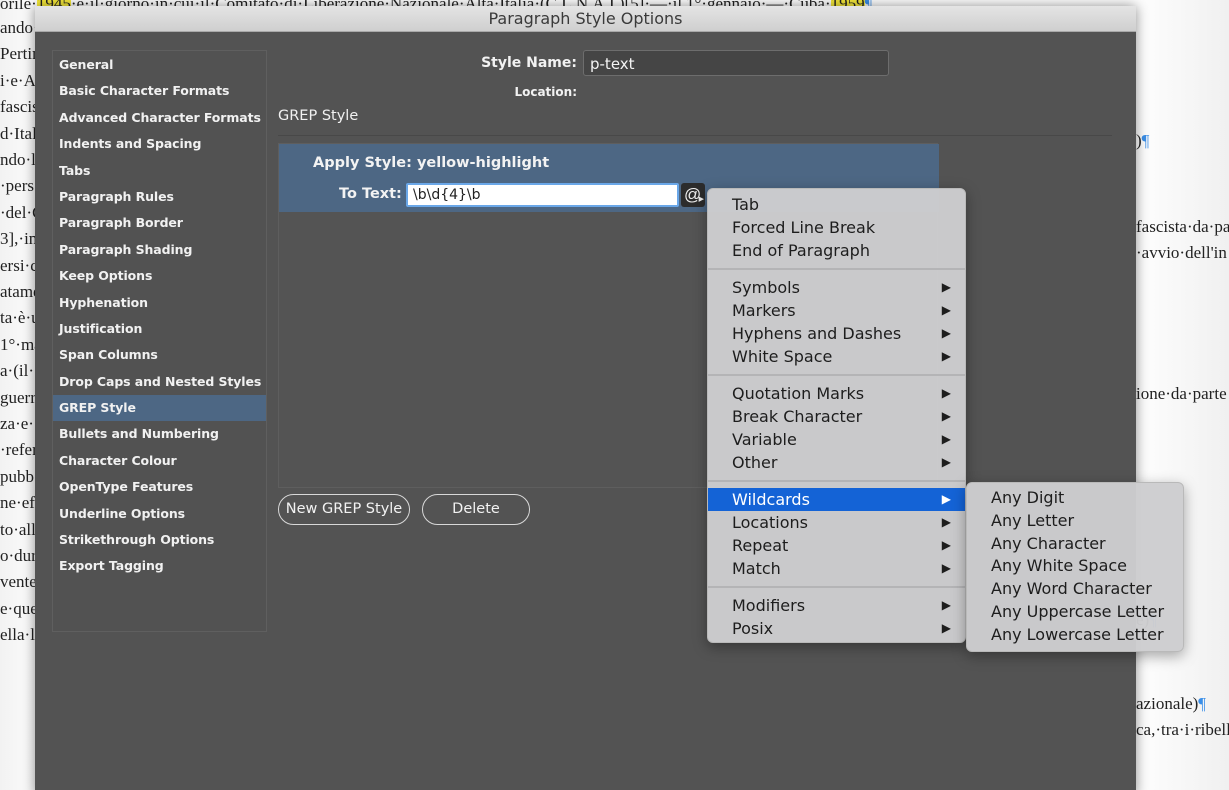  I want to click on doc-text: ·avvio·dell'in, so click(1181, 252).